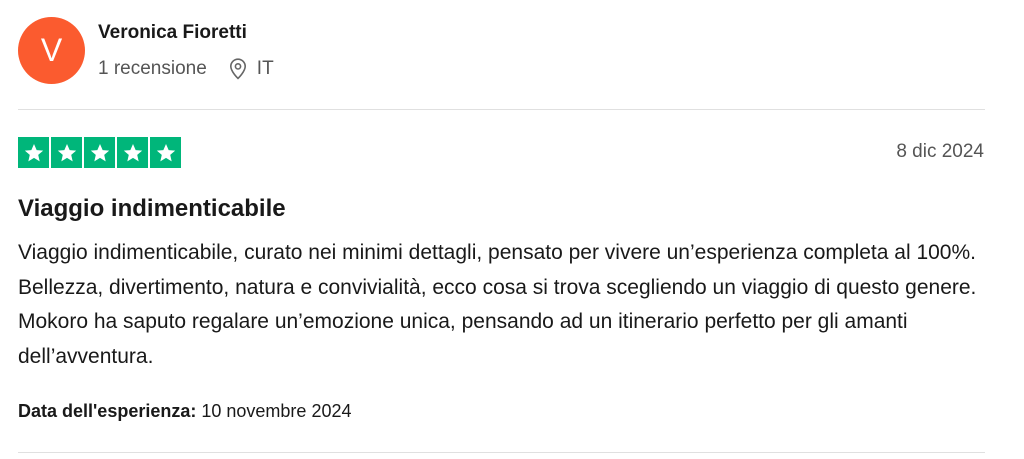 Image resolution: width=1024 pixels, height=459 pixels. What do you see at coordinates (940, 151) in the screenshot?
I see `review-date: 8 dic 2024` at bounding box center [940, 151].